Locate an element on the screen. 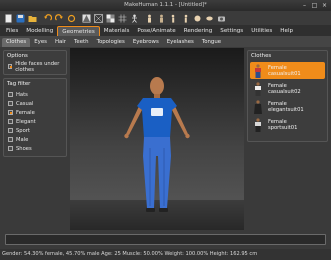 The width and height of the screenshot is (331, 260). title-bar: MakeHuman 1.1.1 - [Untitled]* – □ × is located at coordinates (165, 5).